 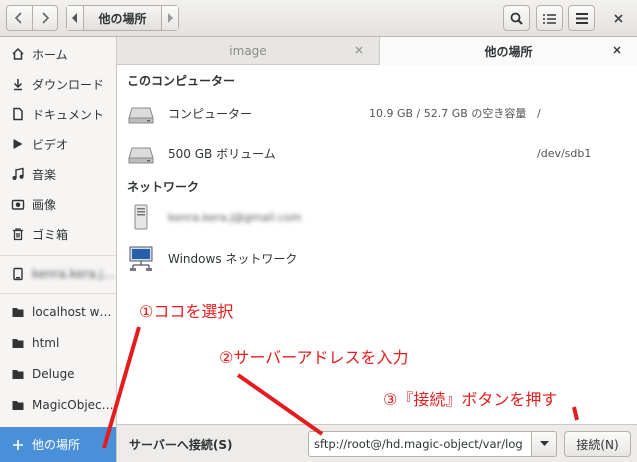 I want to click on path-left-icon, so click(x=74, y=18).